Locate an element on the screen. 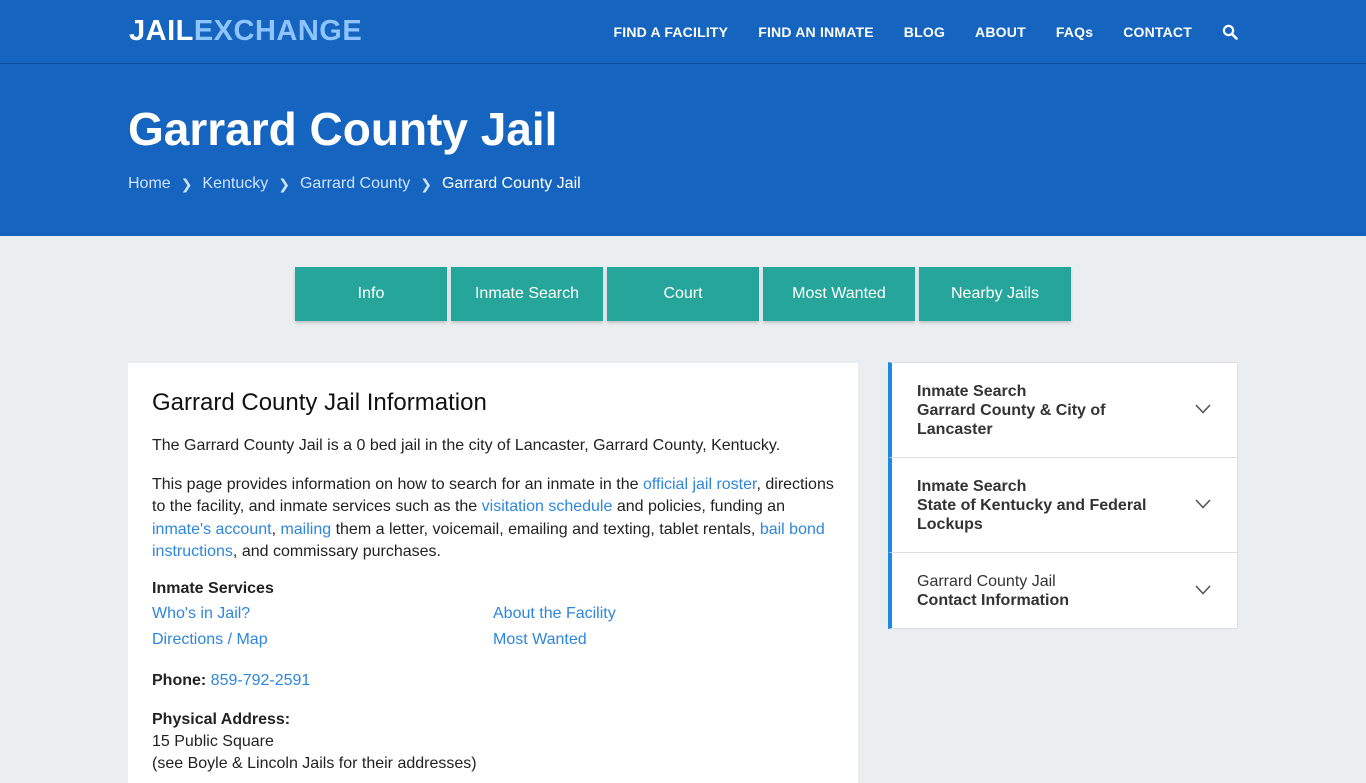  nav-about: ABOUT is located at coordinates (1000, 32).